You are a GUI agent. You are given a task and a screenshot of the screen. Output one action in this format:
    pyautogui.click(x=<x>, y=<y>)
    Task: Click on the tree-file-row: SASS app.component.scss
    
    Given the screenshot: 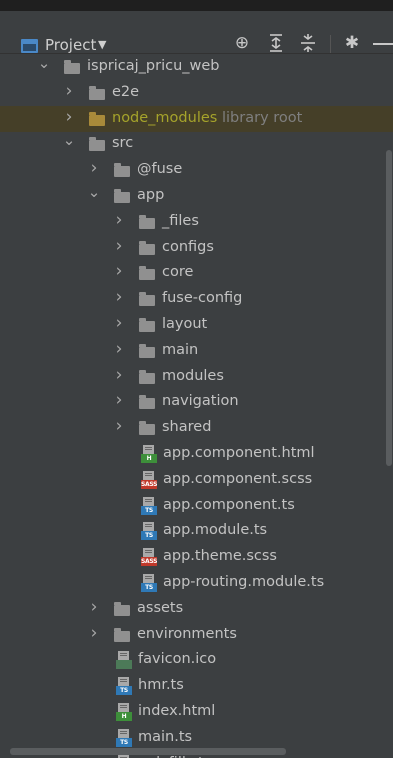 What is the action you would take?
    pyautogui.click(x=196, y=480)
    